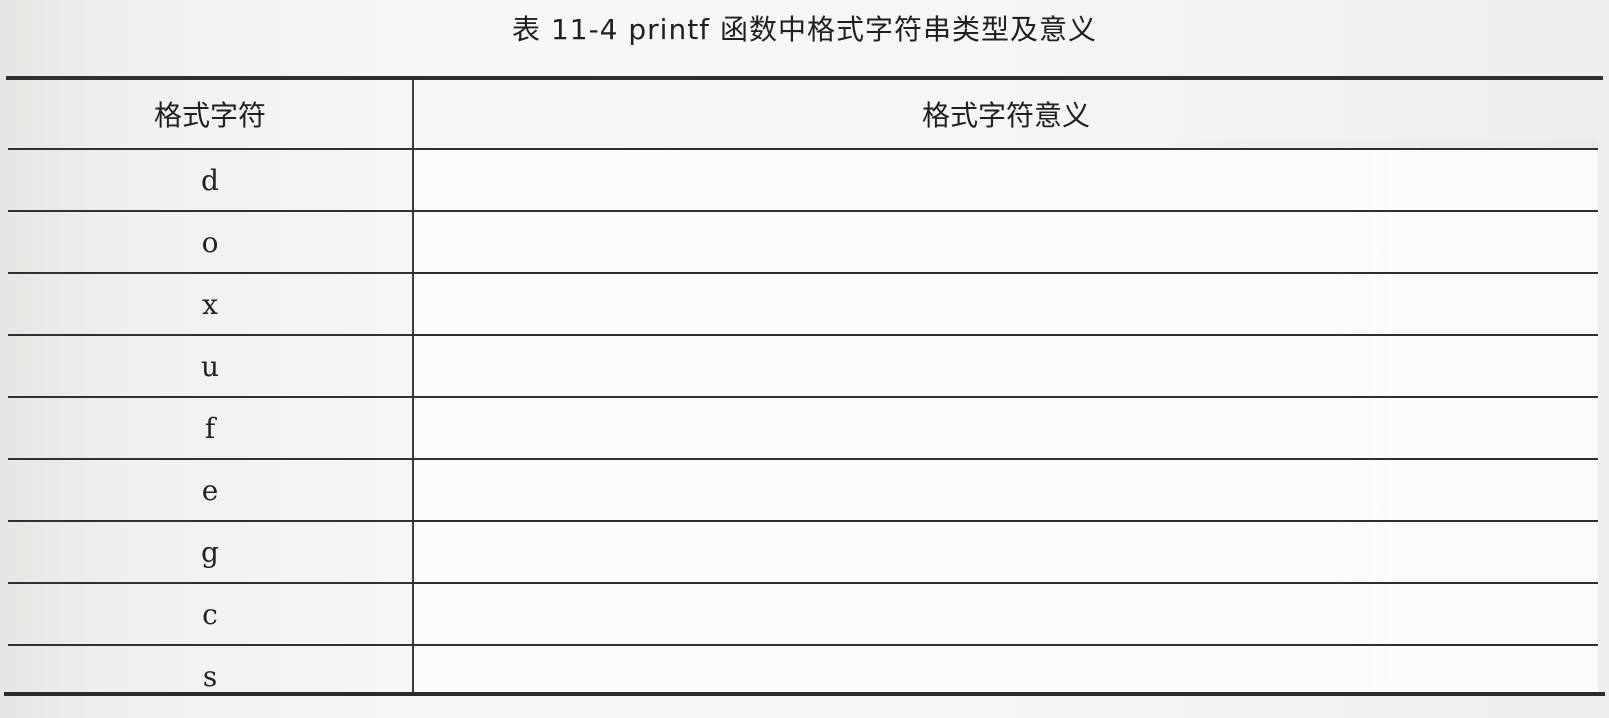  What do you see at coordinates (210, 490) in the screenshot?
I see `format-char-cell: e` at bounding box center [210, 490].